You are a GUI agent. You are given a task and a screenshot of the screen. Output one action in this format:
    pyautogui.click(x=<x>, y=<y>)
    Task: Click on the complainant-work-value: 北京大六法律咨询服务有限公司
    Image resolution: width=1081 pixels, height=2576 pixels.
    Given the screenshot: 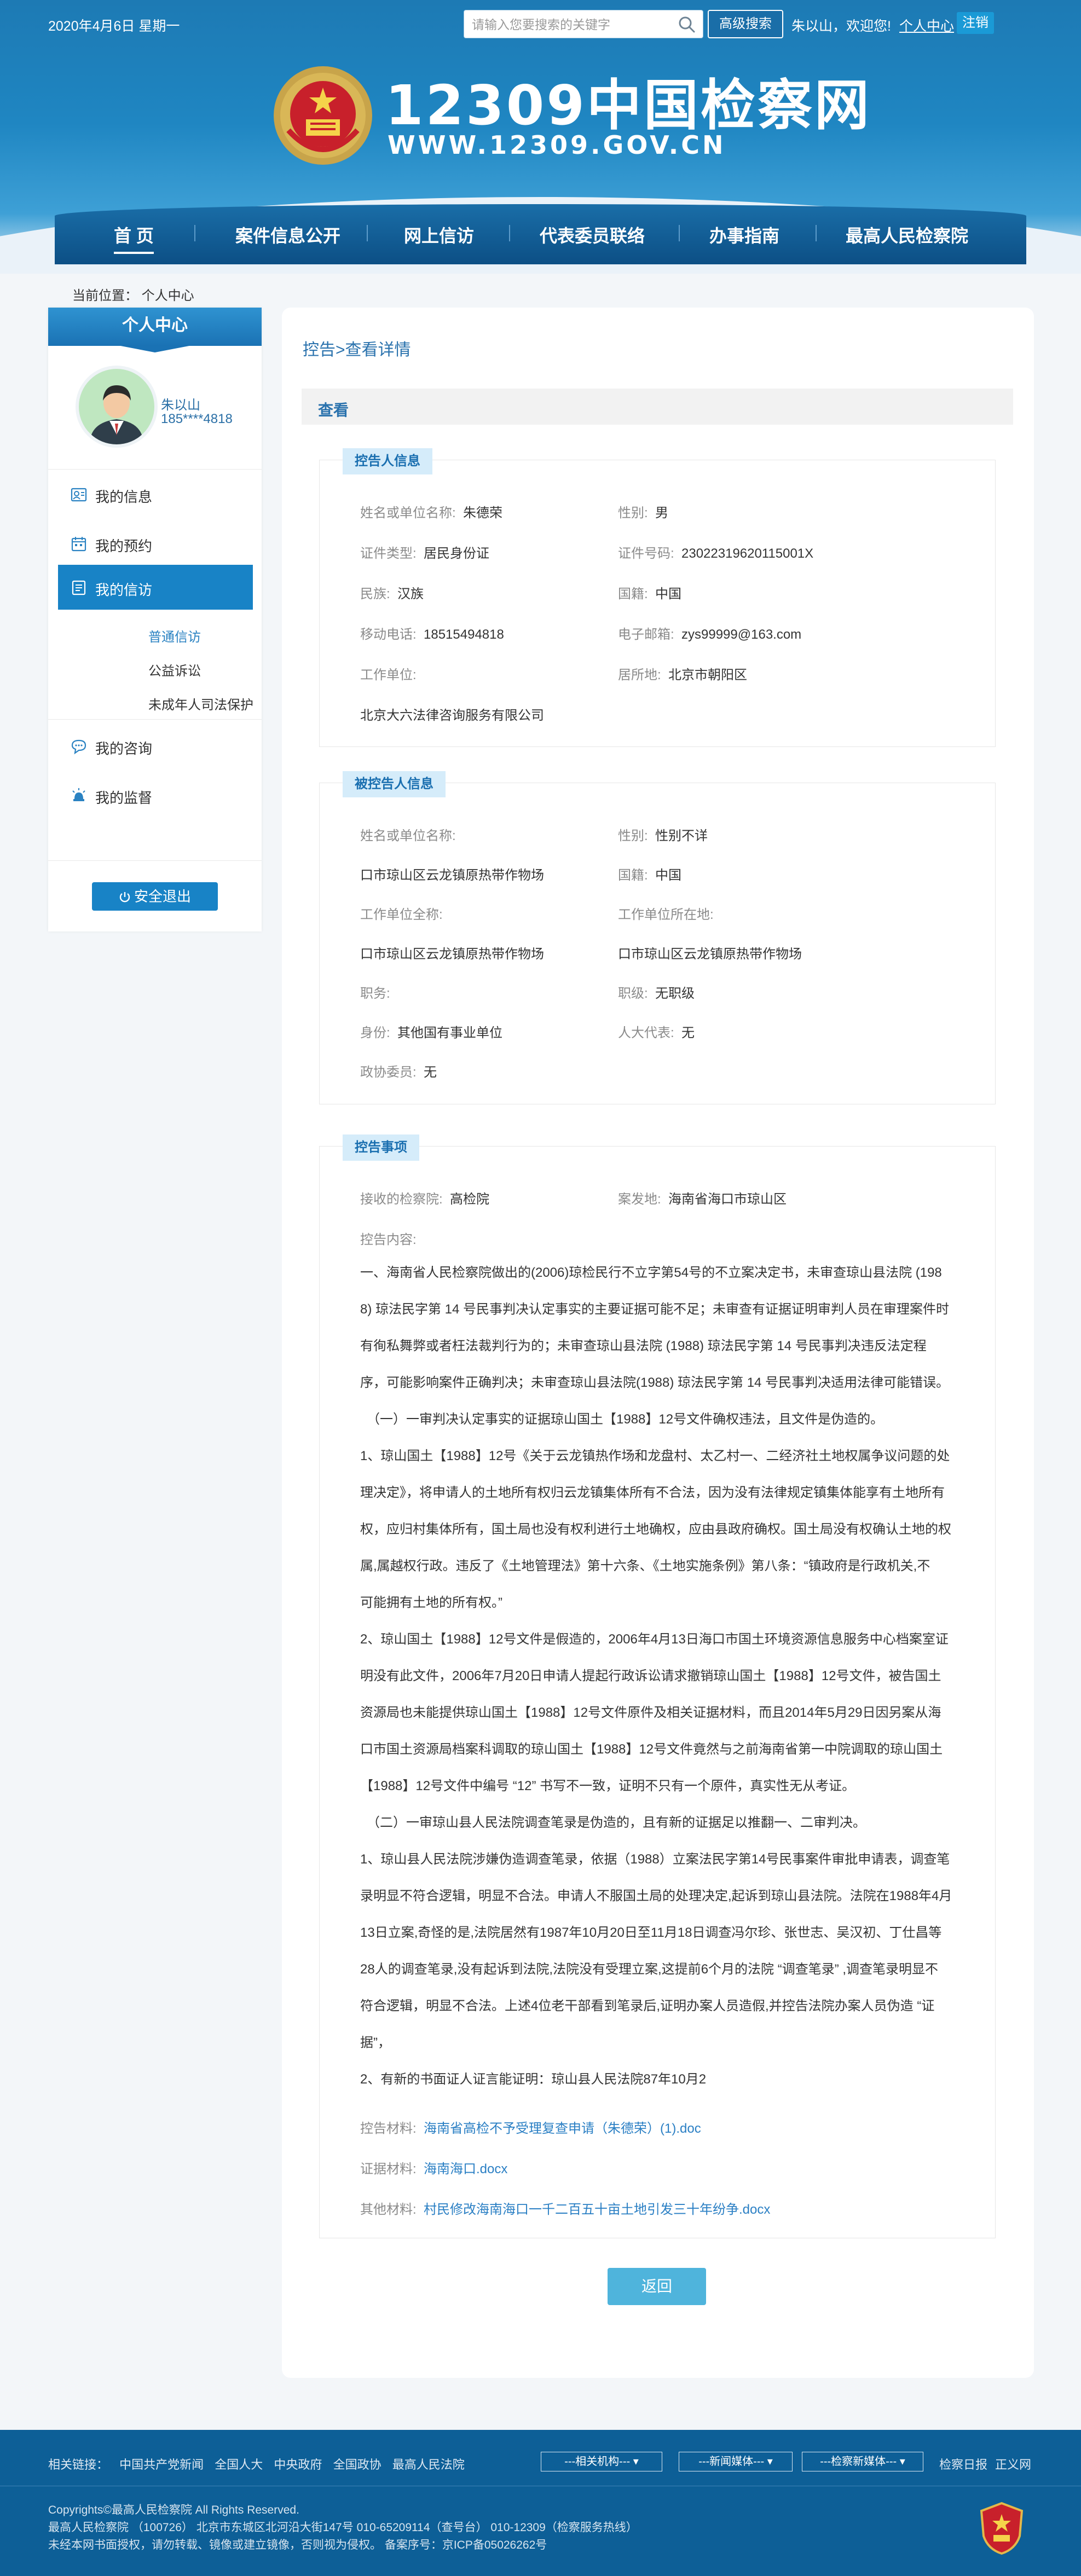 What is the action you would take?
    pyautogui.click(x=452, y=715)
    